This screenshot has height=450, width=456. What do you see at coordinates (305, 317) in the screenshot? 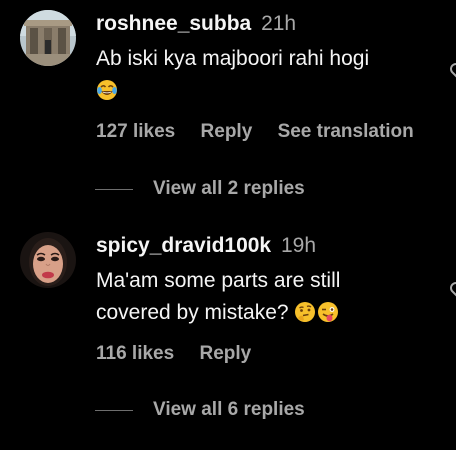
I see `thinking-face-icon` at bounding box center [305, 317].